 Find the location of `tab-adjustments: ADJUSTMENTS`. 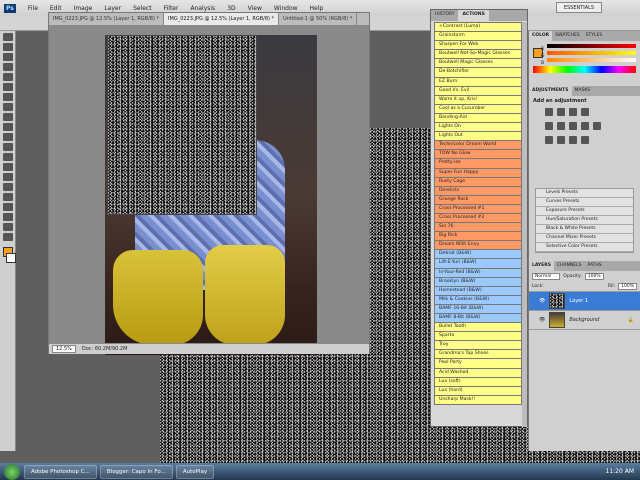

tab-adjustments: ADJUSTMENTS is located at coordinates (550, 91).